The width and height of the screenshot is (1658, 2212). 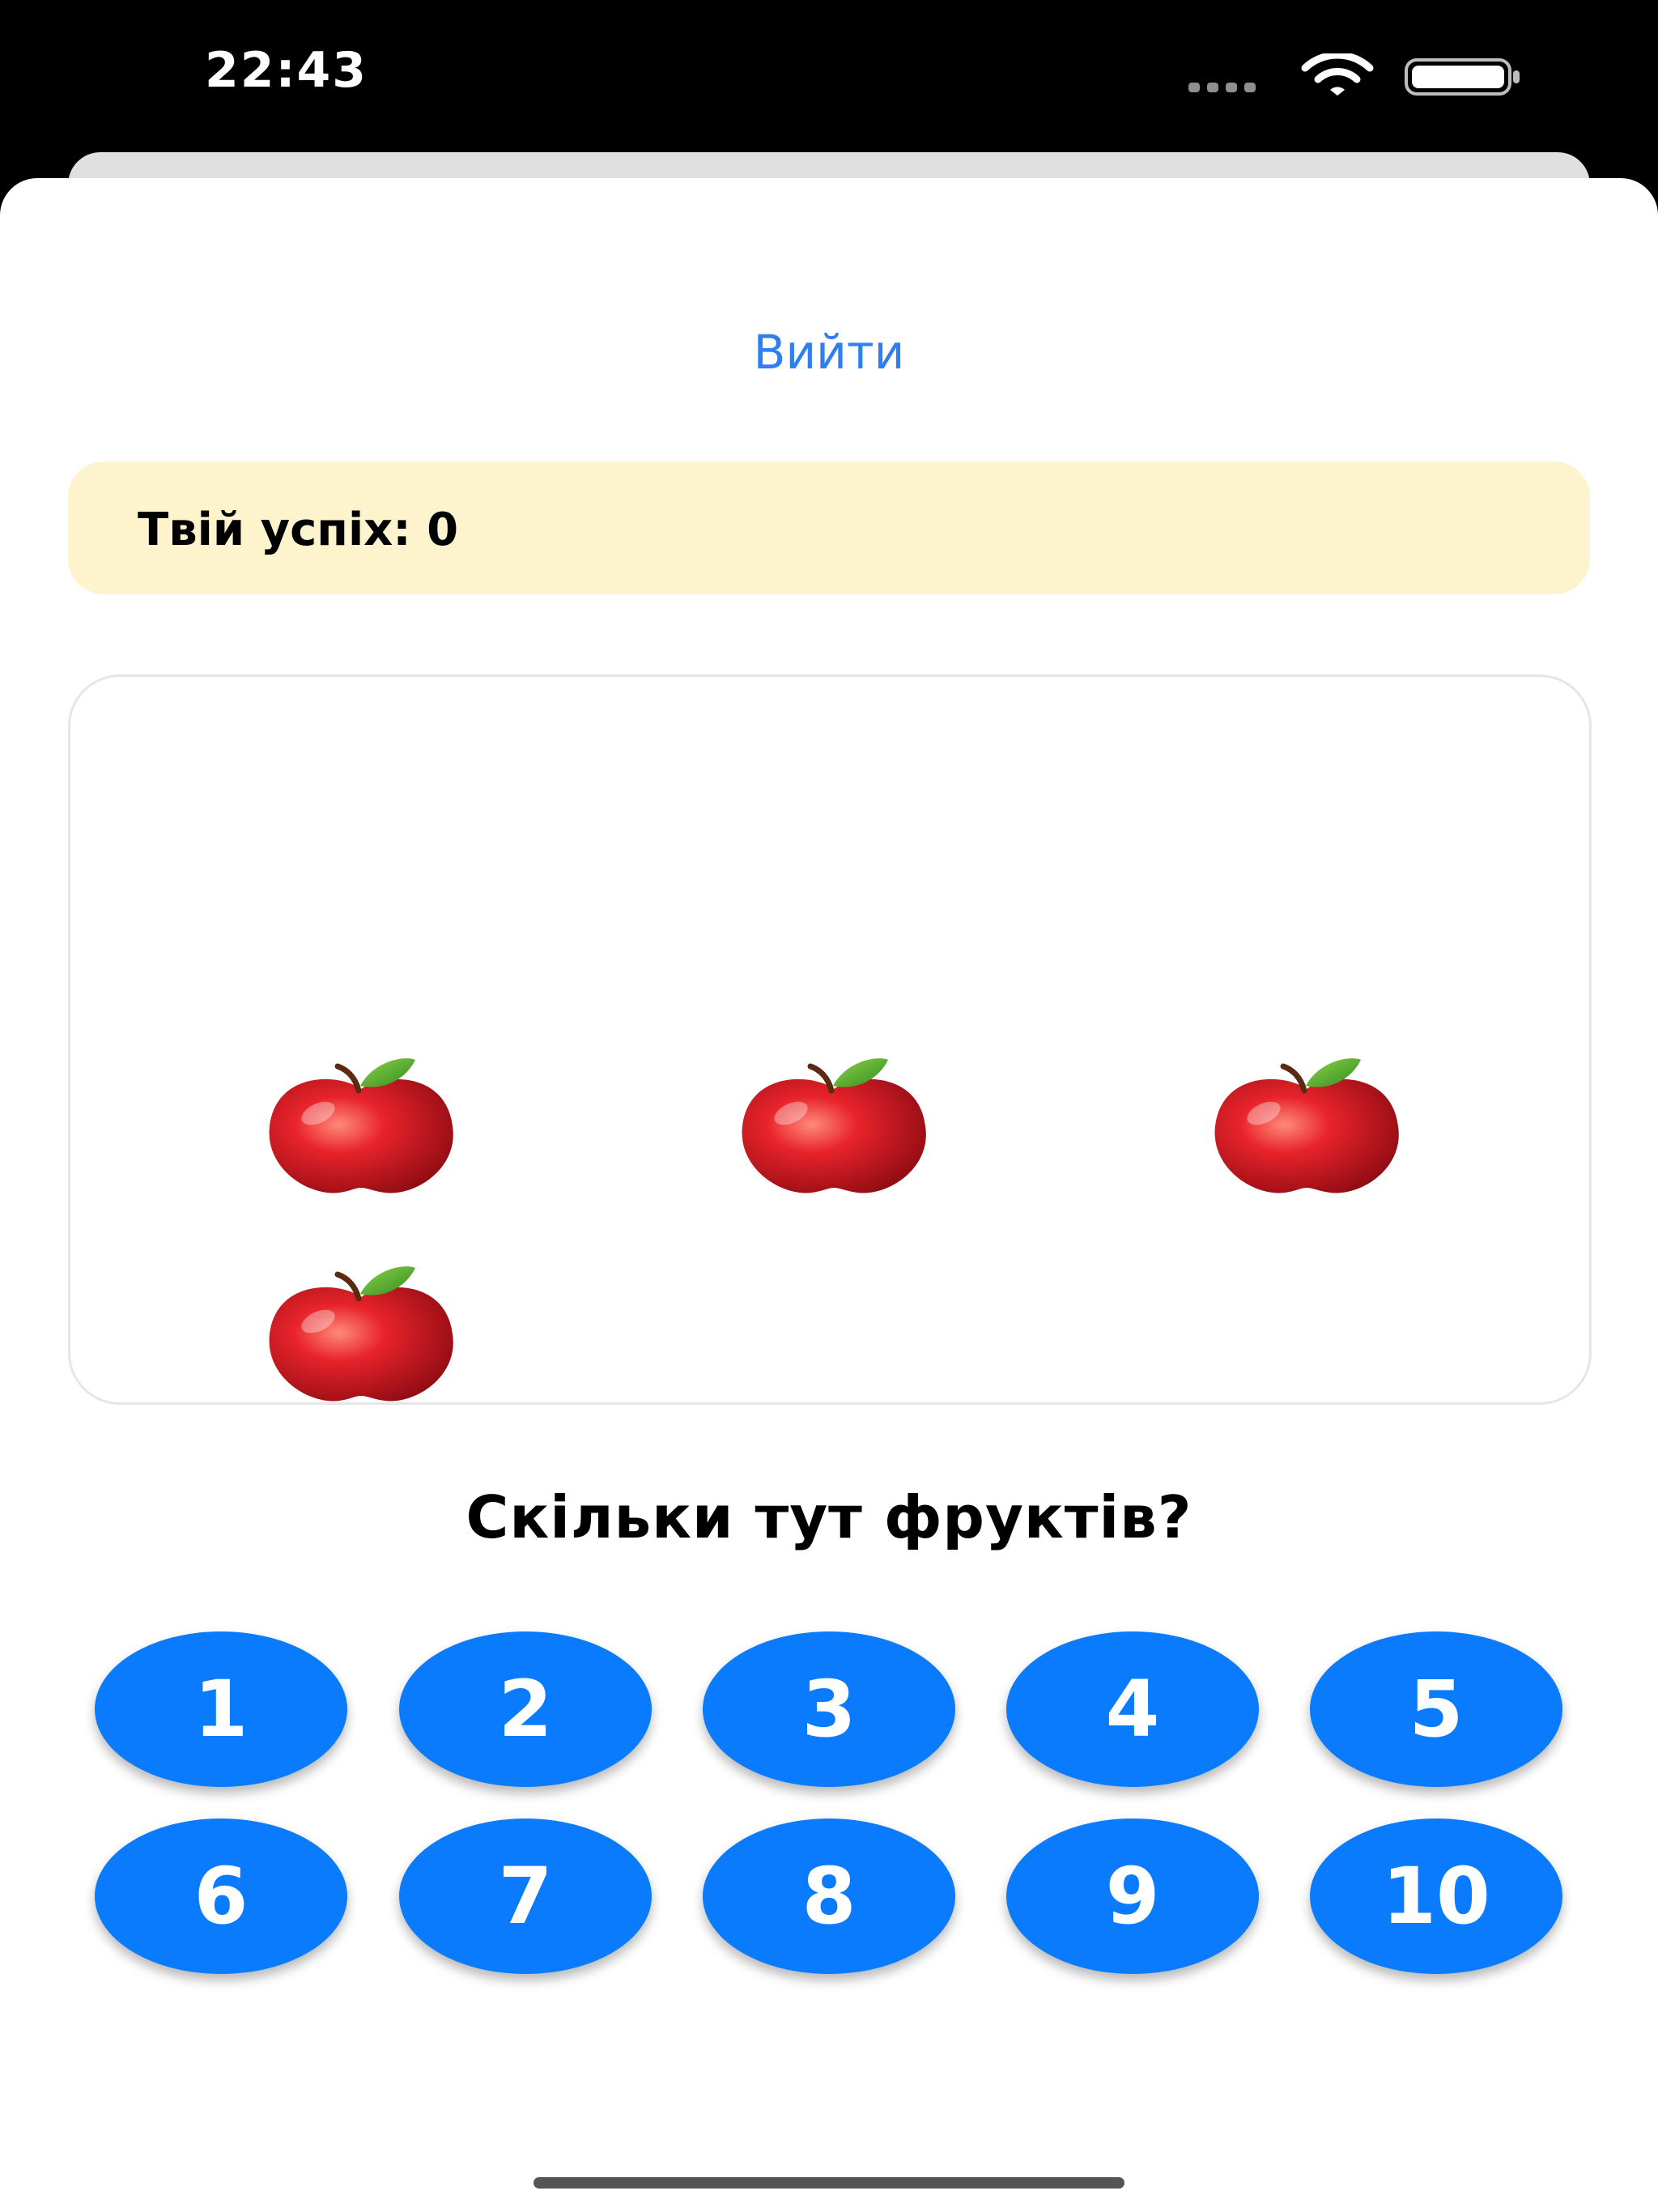 What do you see at coordinates (1436, 1897) in the screenshot?
I see `answer-button-10: 10` at bounding box center [1436, 1897].